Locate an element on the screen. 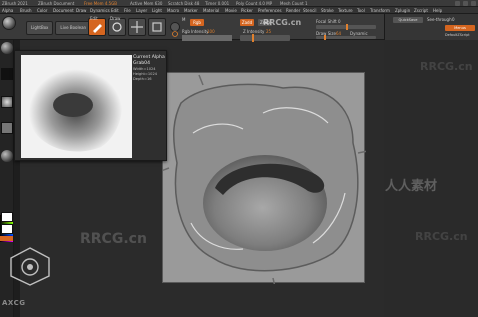 Image resolution: width=478 pixels, height=317 pixels. menu-render: Render is located at coordinates (293, 10).